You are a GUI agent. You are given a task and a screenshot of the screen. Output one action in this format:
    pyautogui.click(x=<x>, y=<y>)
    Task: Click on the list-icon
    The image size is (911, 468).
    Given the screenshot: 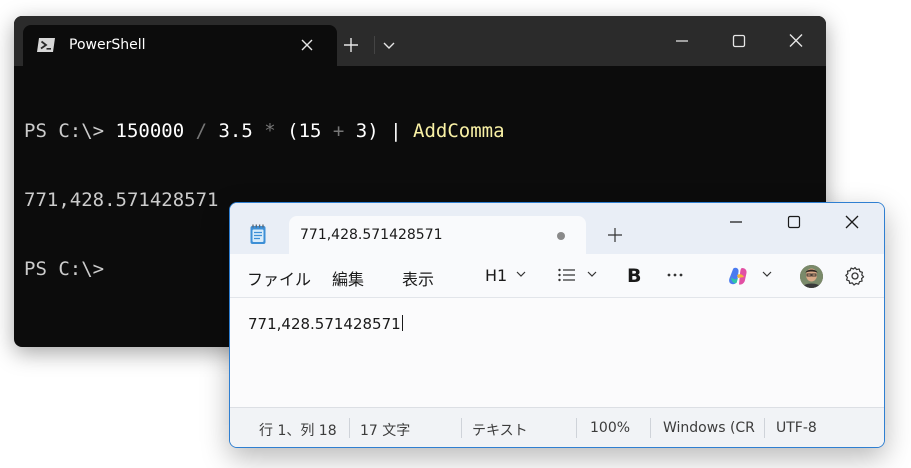 What is the action you would take?
    pyautogui.click(x=567, y=275)
    